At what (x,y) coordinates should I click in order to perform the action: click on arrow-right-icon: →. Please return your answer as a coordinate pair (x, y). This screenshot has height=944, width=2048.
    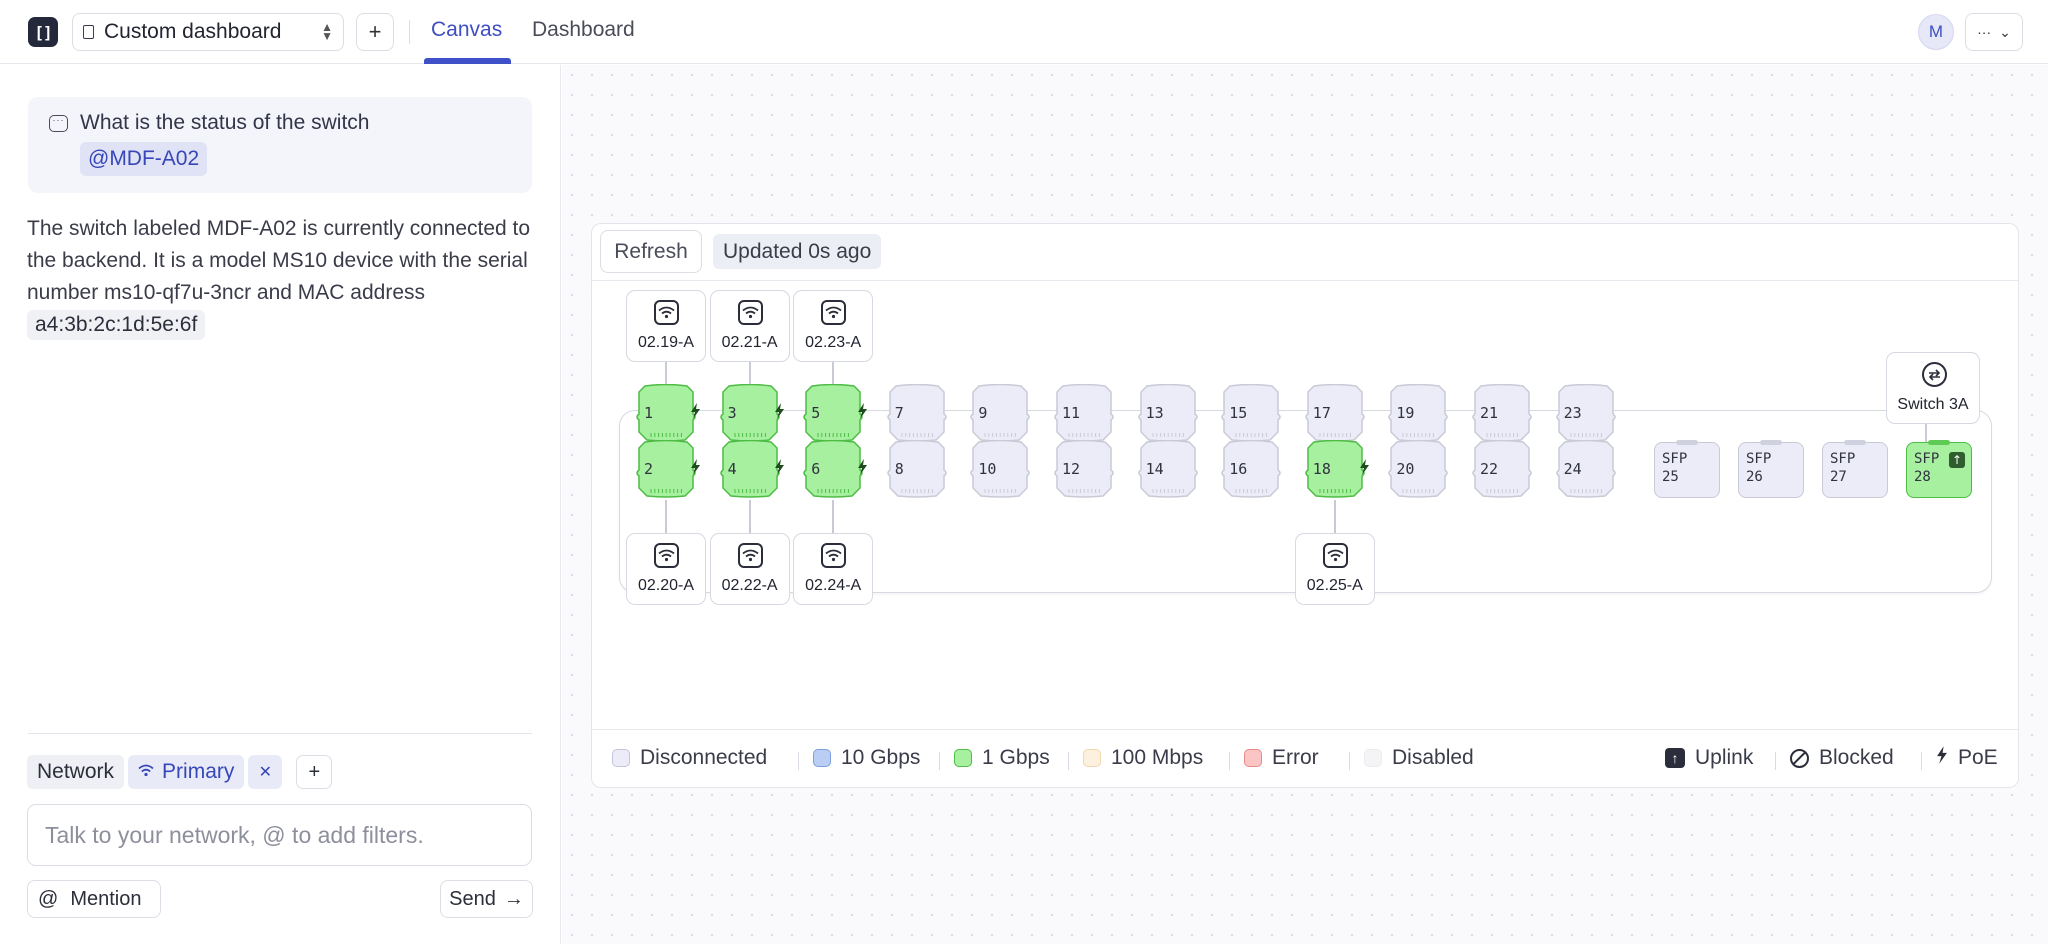
    Looking at the image, I should click on (513, 898).